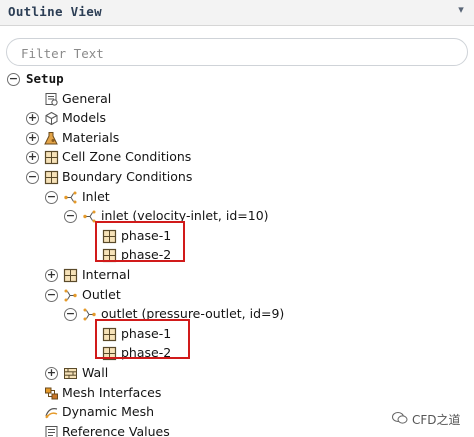 The height and width of the screenshot is (437, 474). What do you see at coordinates (112, 392) in the screenshot?
I see `tree-item-label: Mesh Interfaces` at bounding box center [112, 392].